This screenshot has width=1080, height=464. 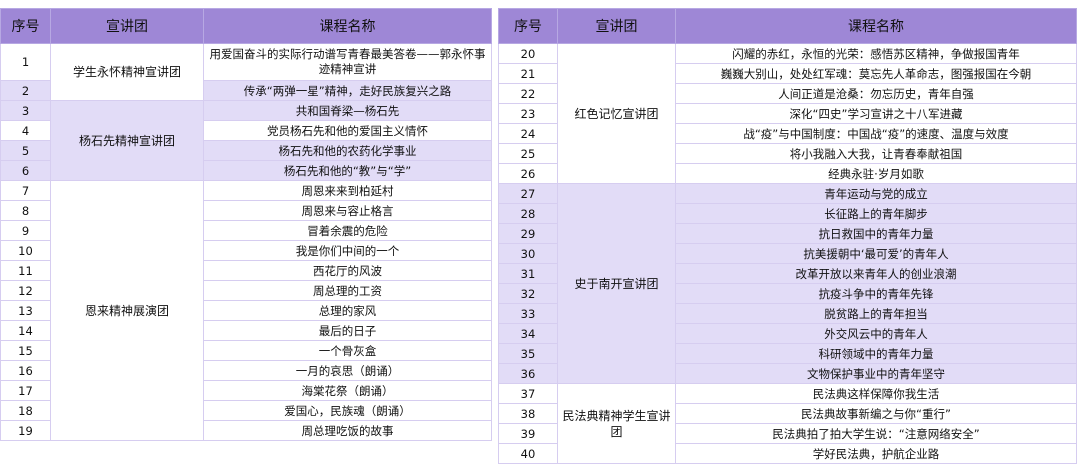 I want to click on table-row: 37 民法典精神学生宣讲团 民法典这样保障你我生活, so click(x=787, y=423).